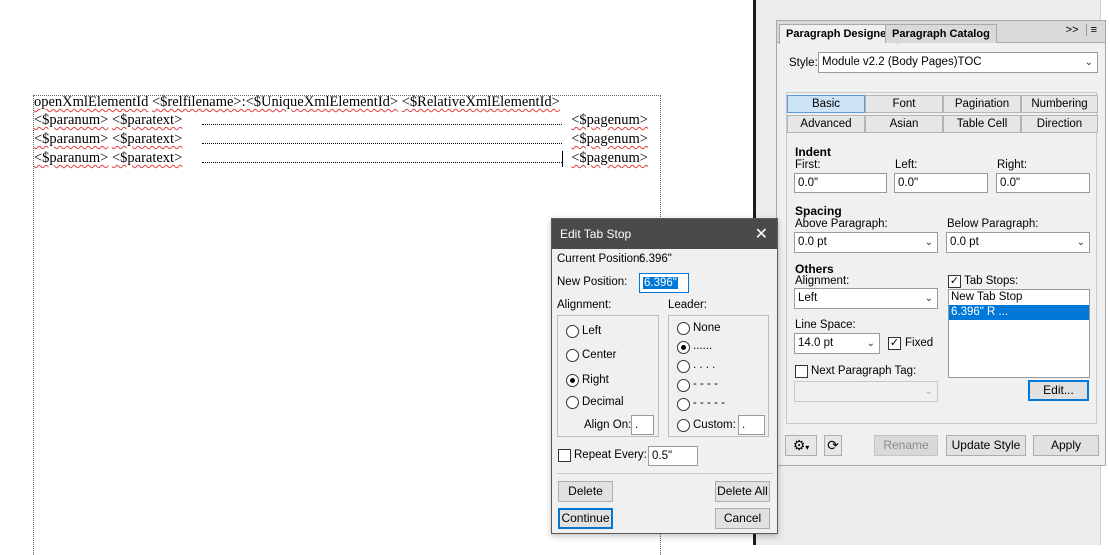  Describe the element at coordinates (600, 259) in the screenshot. I see `current-position-label: Current Position:` at that location.